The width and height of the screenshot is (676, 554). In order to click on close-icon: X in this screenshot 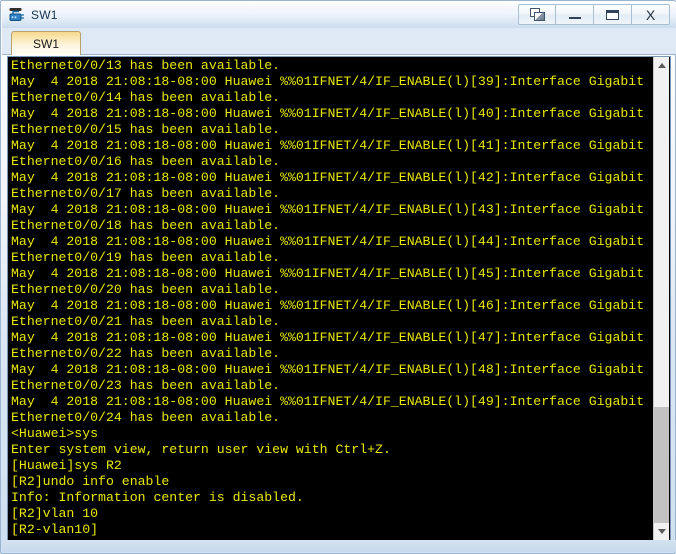, I will do `click(650, 14)`.